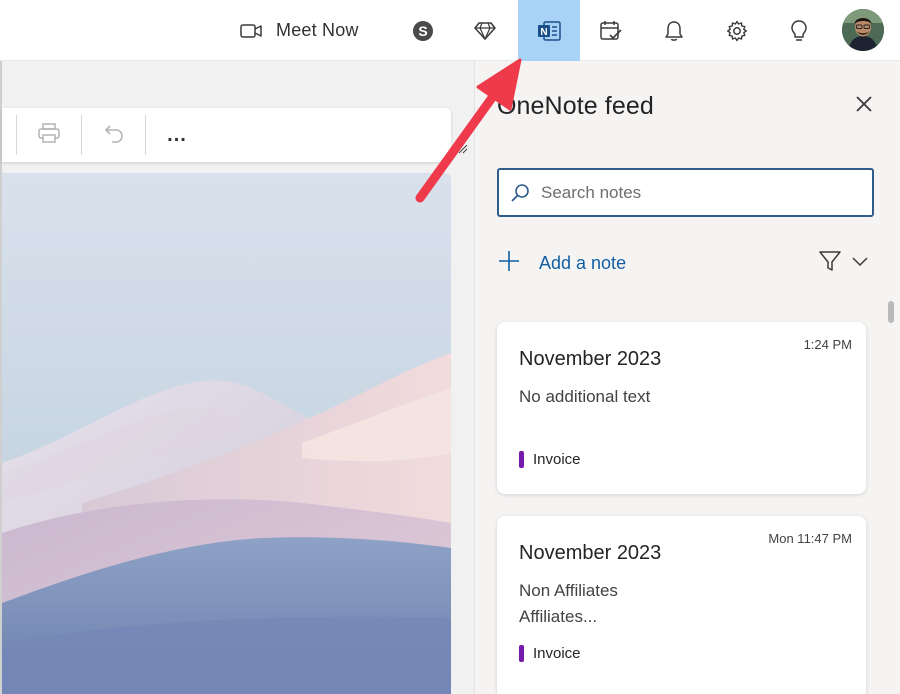 The image size is (900, 694). I want to click on lightbulb-icon, so click(799, 31).